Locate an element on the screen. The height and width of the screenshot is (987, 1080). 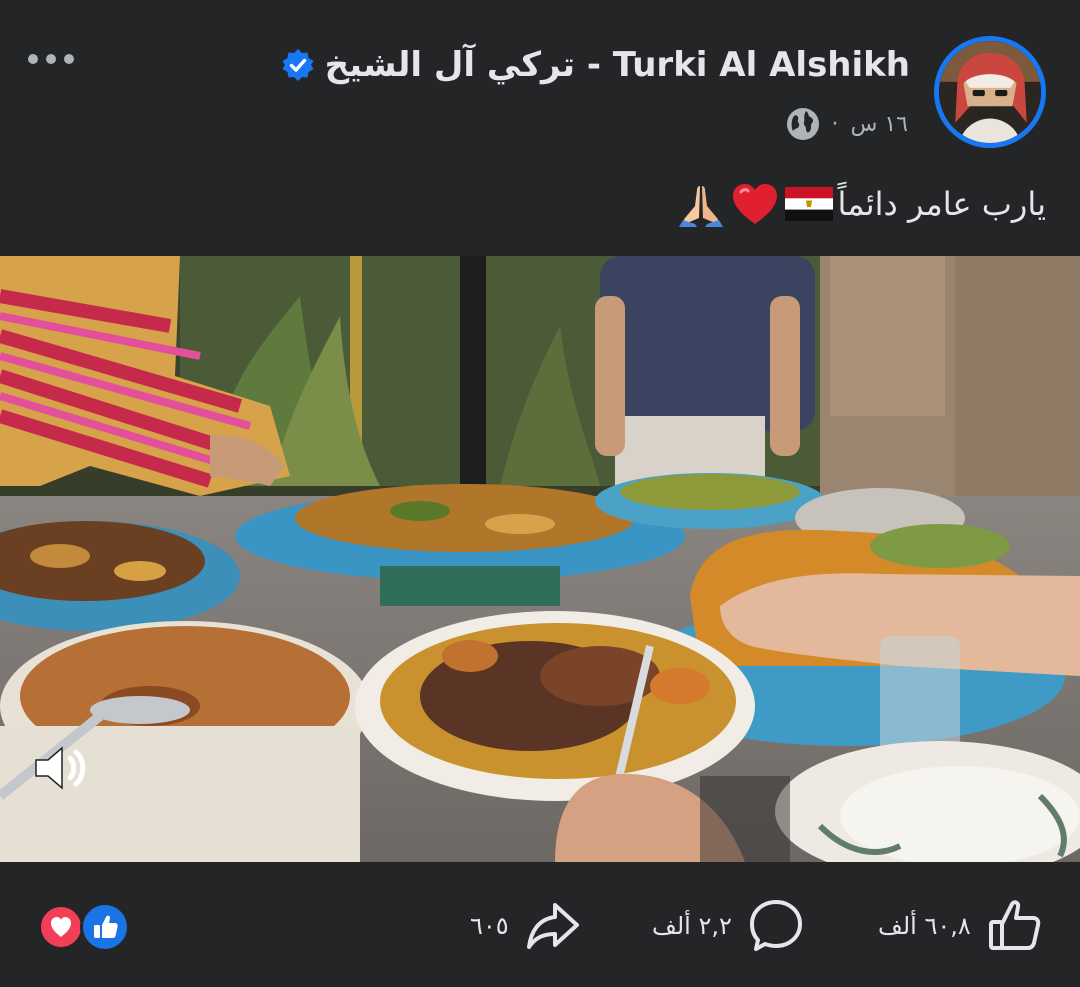
like-reaction-icon is located at coordinates (105, 927).